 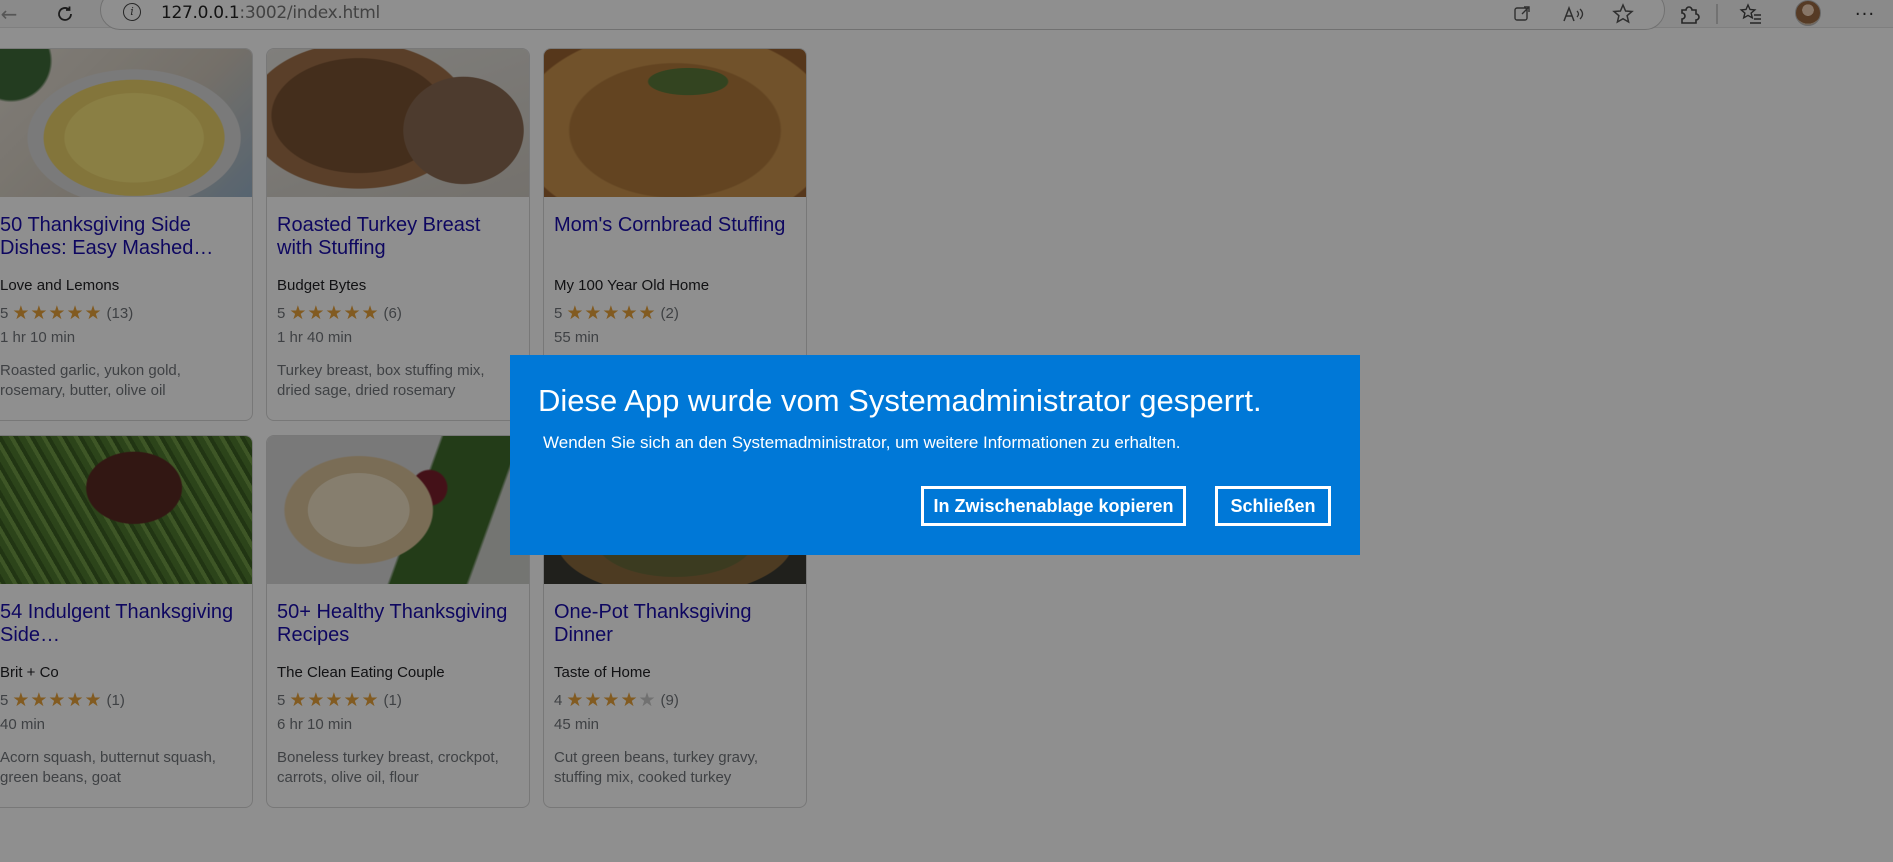 I want to click on close-button: Schließen, so click(x=1273, y=506).